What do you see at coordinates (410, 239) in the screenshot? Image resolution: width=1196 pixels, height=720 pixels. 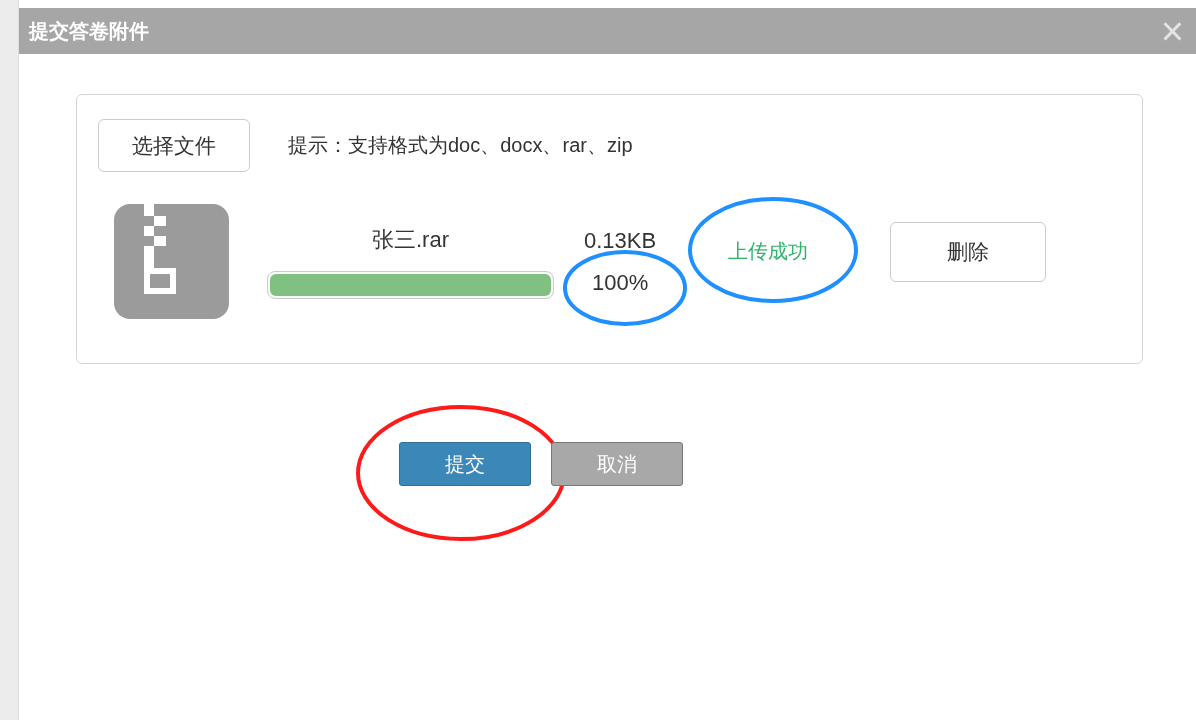 I see `file-name: 张三.rar` at bounding box center [410, 239].